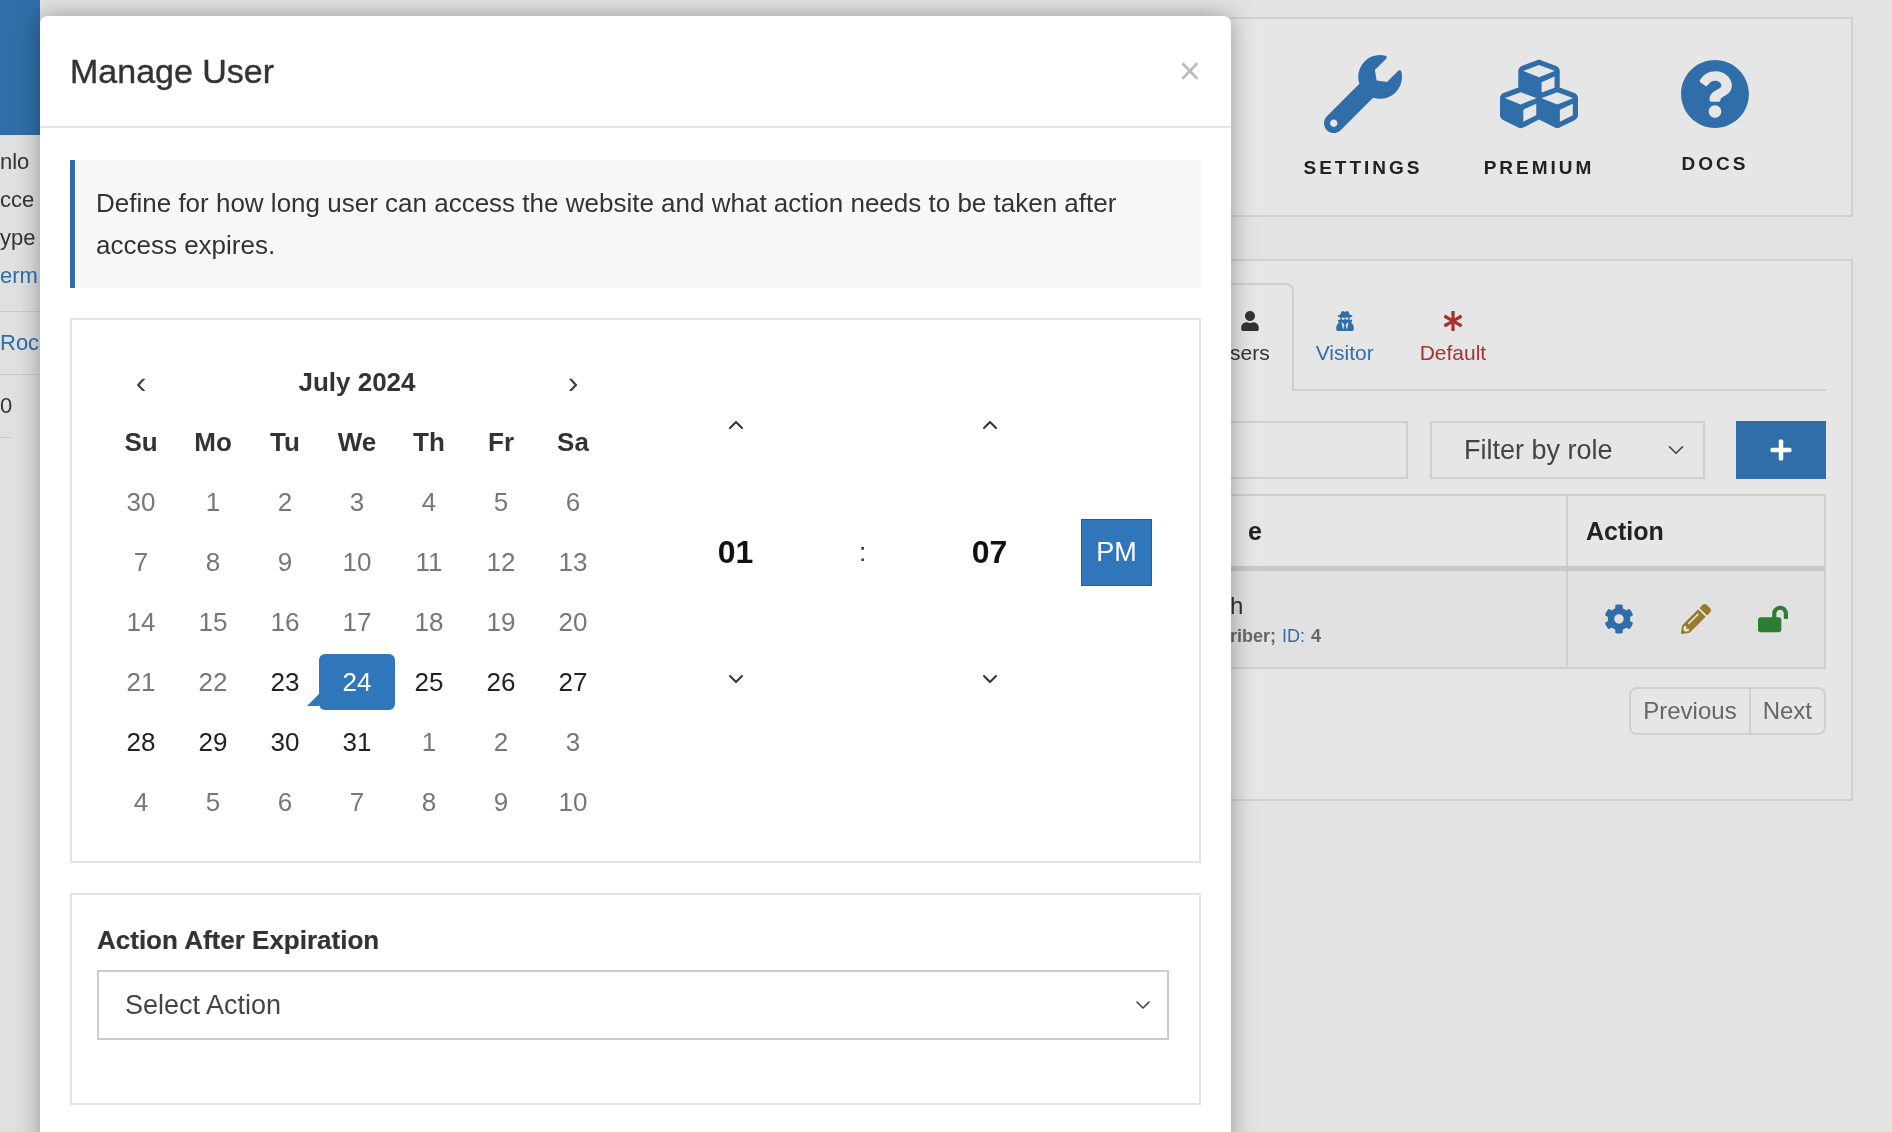  Describe the element at coordinates (1253, 636) in the screenshot. I see `user-role: riber;` at that location.